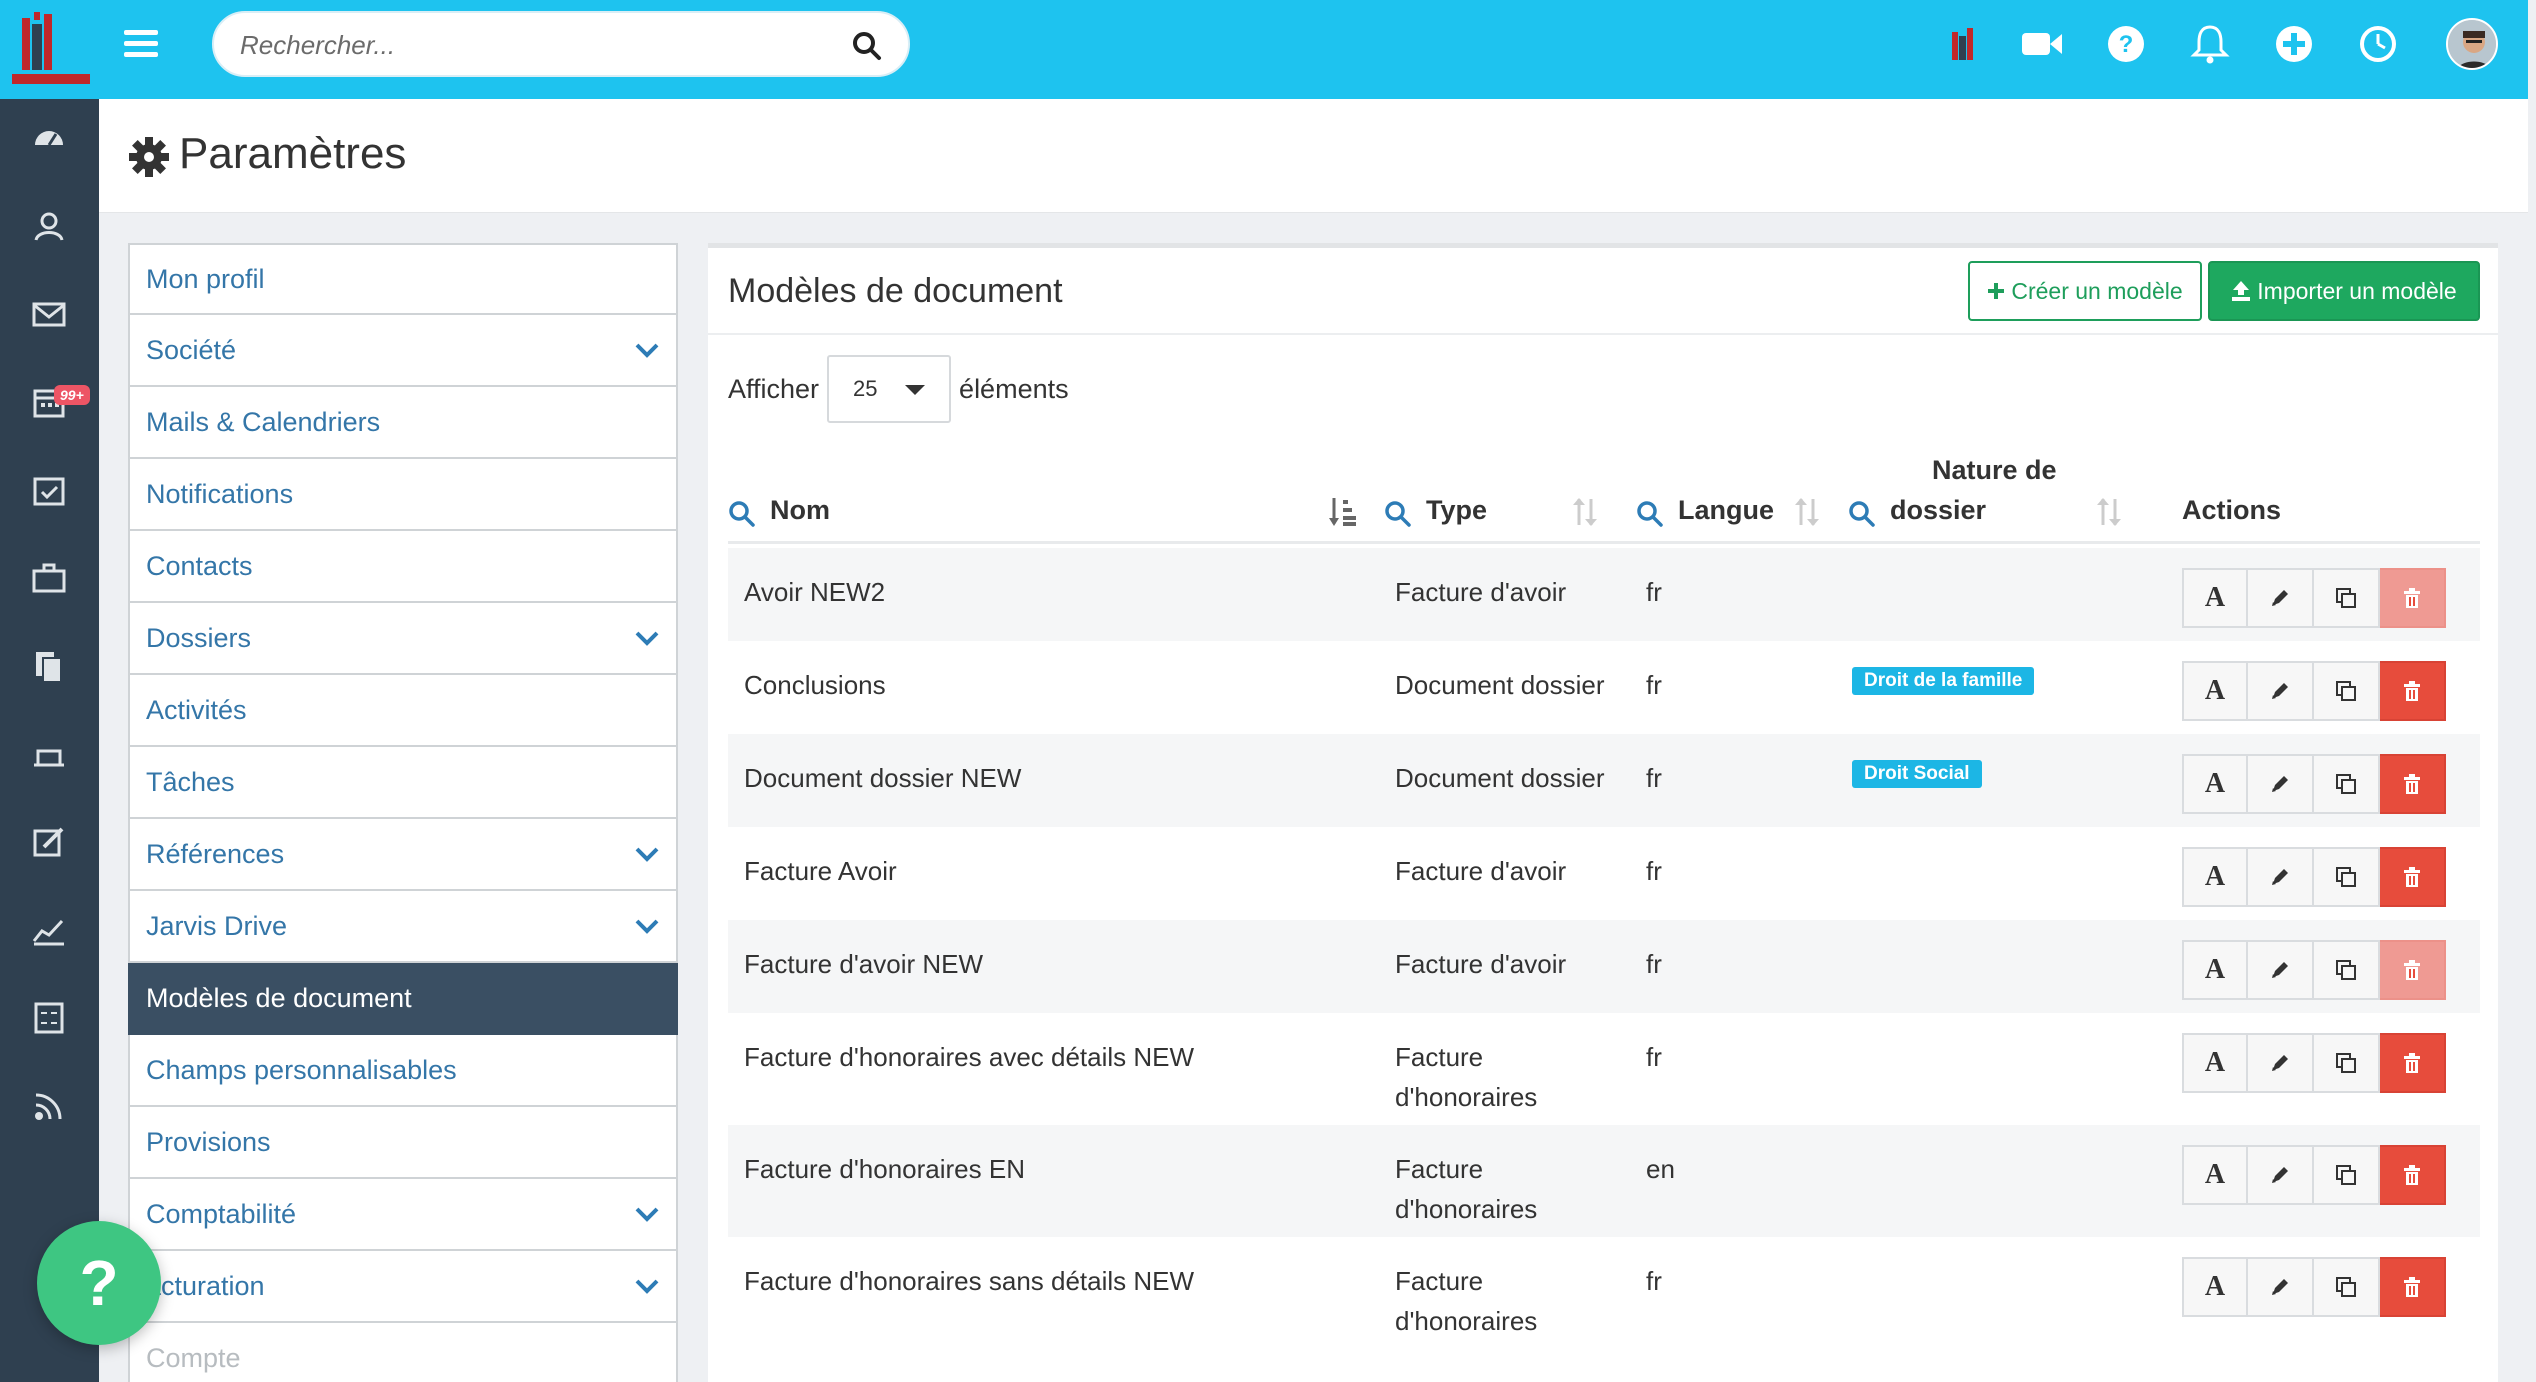  Describe the element at coordinates (403, 495) in the screenshot. I see `menu-item-3: Notifications` at that location.